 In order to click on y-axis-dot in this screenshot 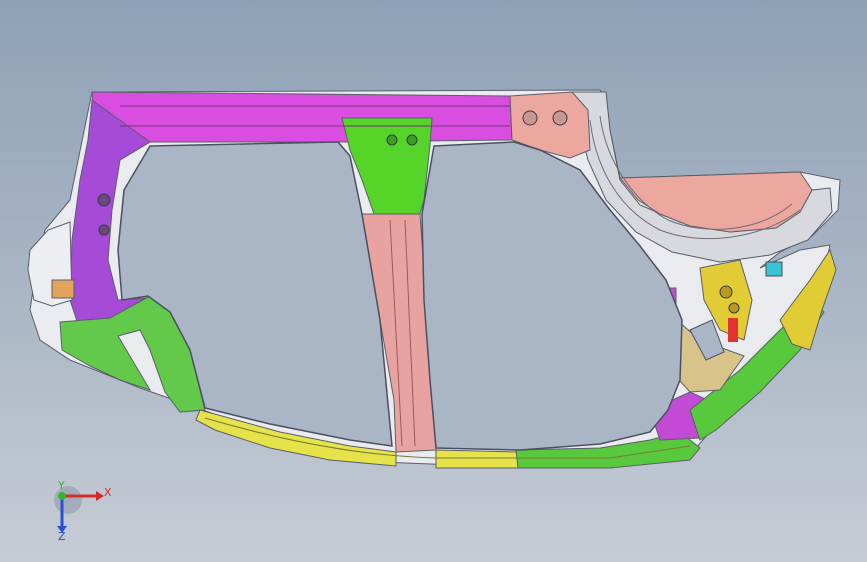, I will do `click(62, 496)`.